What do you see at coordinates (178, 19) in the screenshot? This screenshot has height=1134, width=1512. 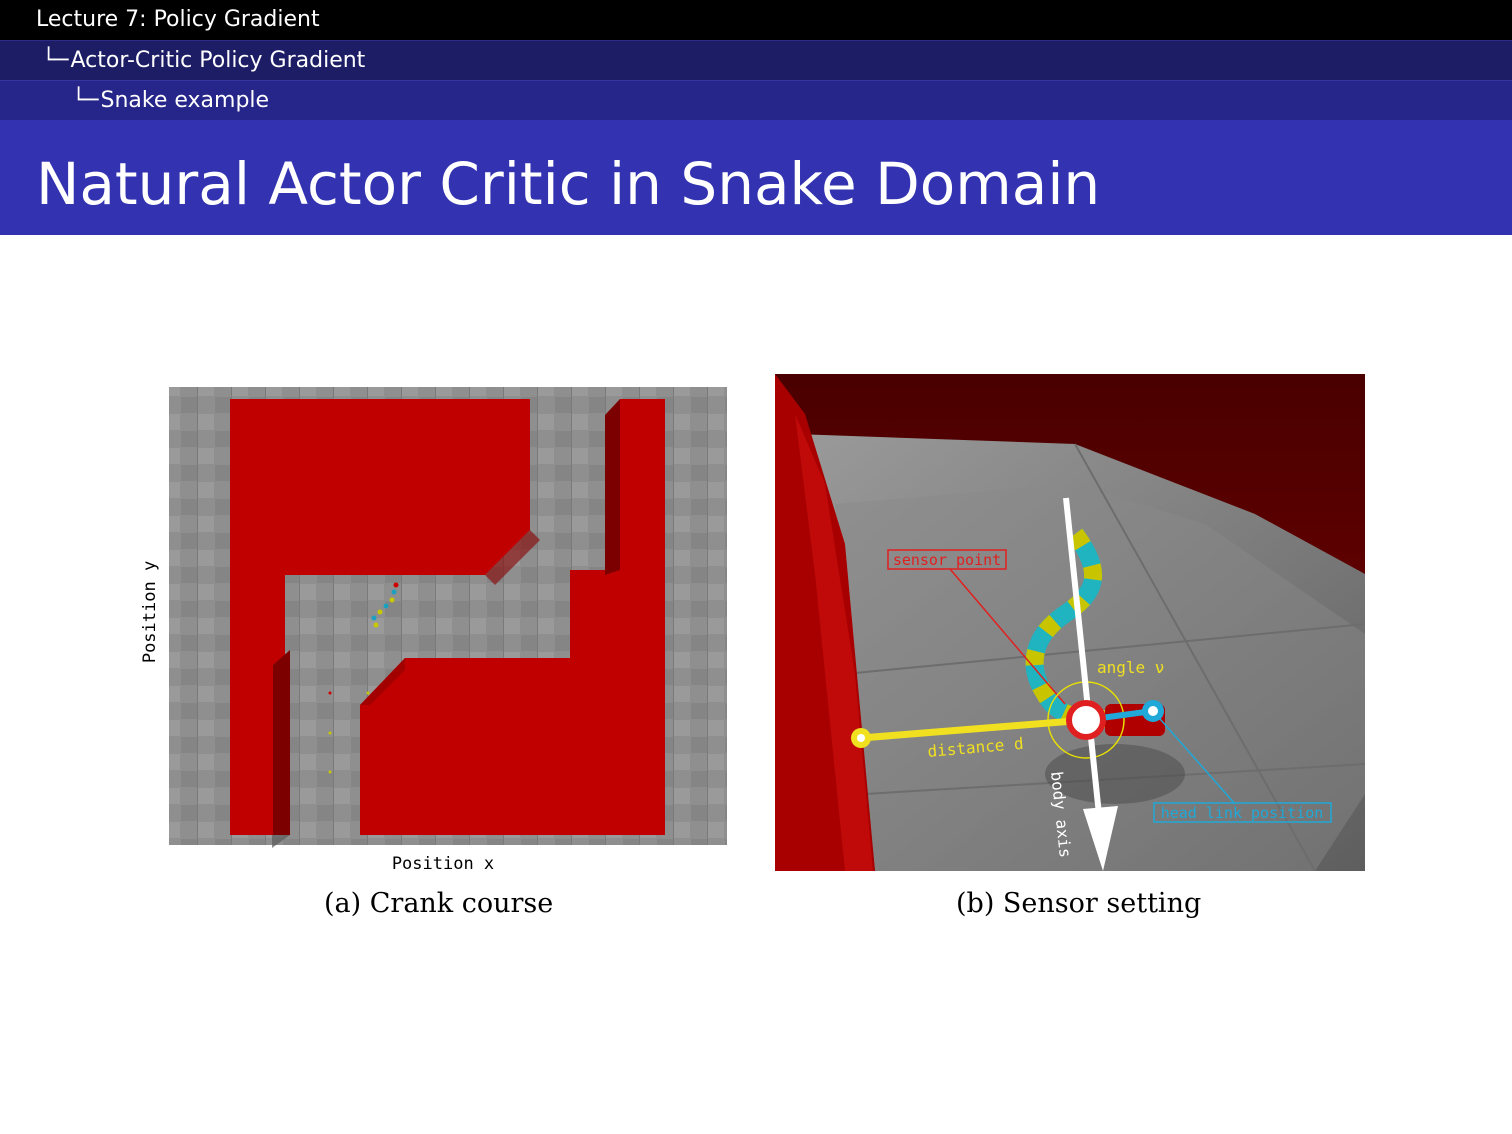 I see `lecture-title: Lecture 7: Policy Gradient` at bounding box center [178, 19].